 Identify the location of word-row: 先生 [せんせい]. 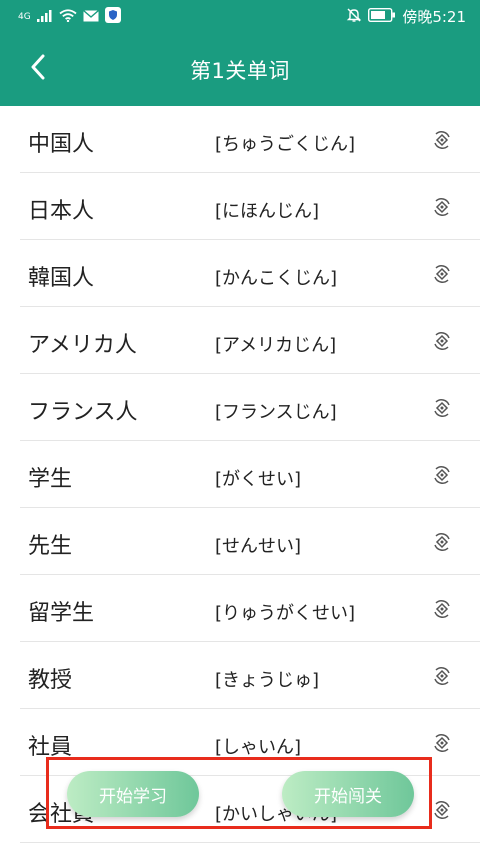
(250, 541).